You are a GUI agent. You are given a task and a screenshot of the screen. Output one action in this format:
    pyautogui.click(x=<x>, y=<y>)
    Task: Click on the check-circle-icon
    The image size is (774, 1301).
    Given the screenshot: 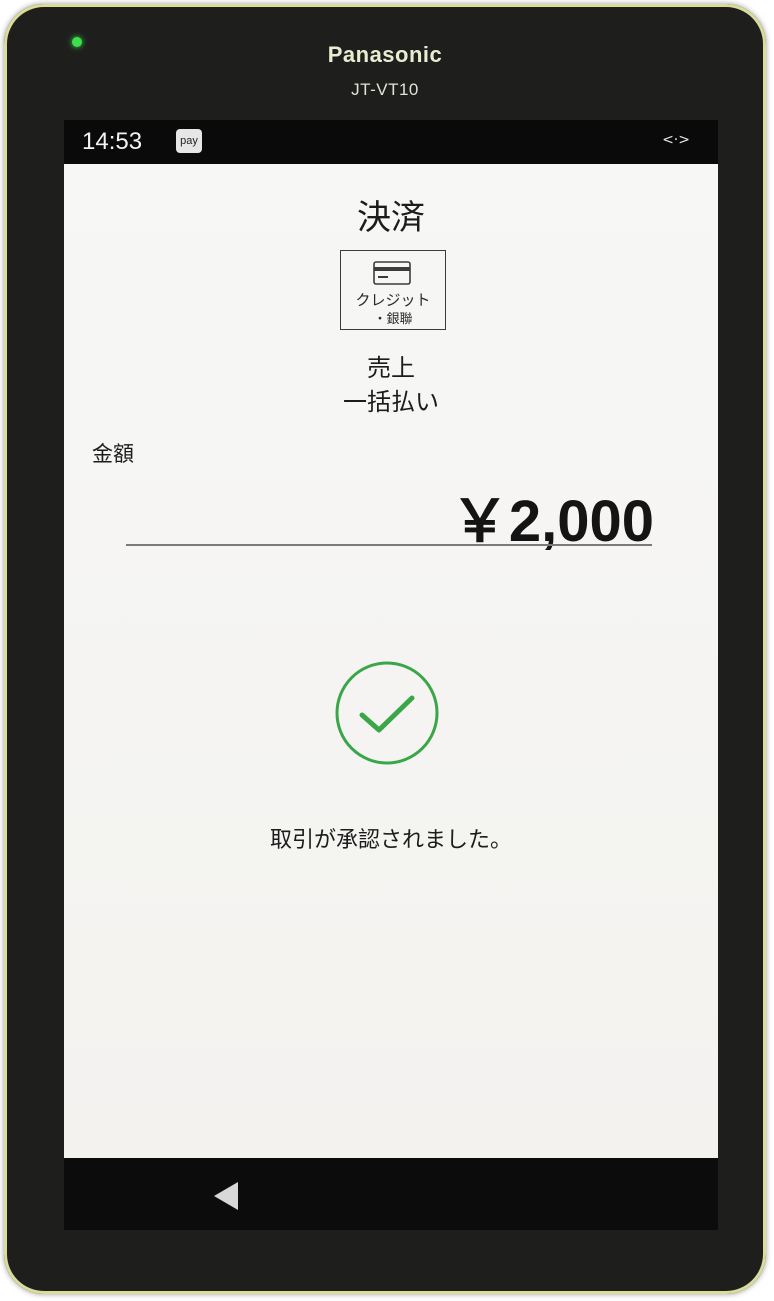 What is the action you would take?
    pyautogui.click(x=387, y=713)
    